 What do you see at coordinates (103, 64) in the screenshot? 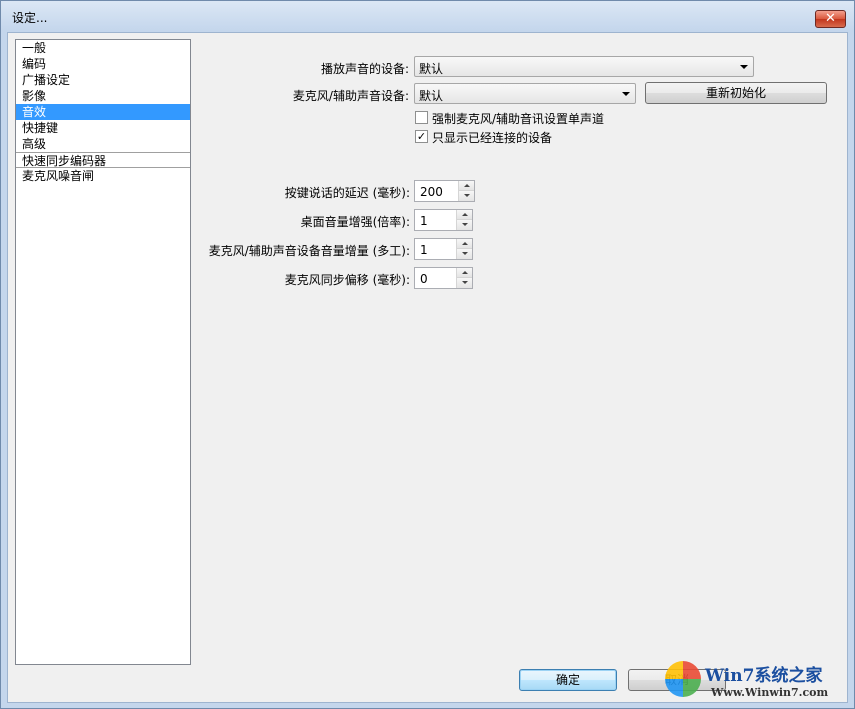
I see `sidebar-item-encoding: 编码` at bounding box center [103, 64].